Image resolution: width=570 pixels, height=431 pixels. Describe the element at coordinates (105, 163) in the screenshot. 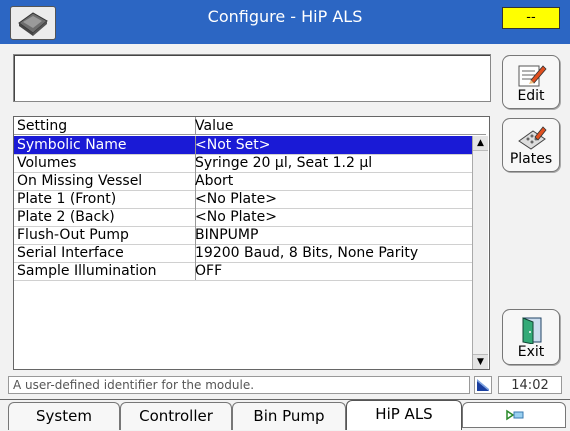

I see `setting-cell: Volumes` at that location.